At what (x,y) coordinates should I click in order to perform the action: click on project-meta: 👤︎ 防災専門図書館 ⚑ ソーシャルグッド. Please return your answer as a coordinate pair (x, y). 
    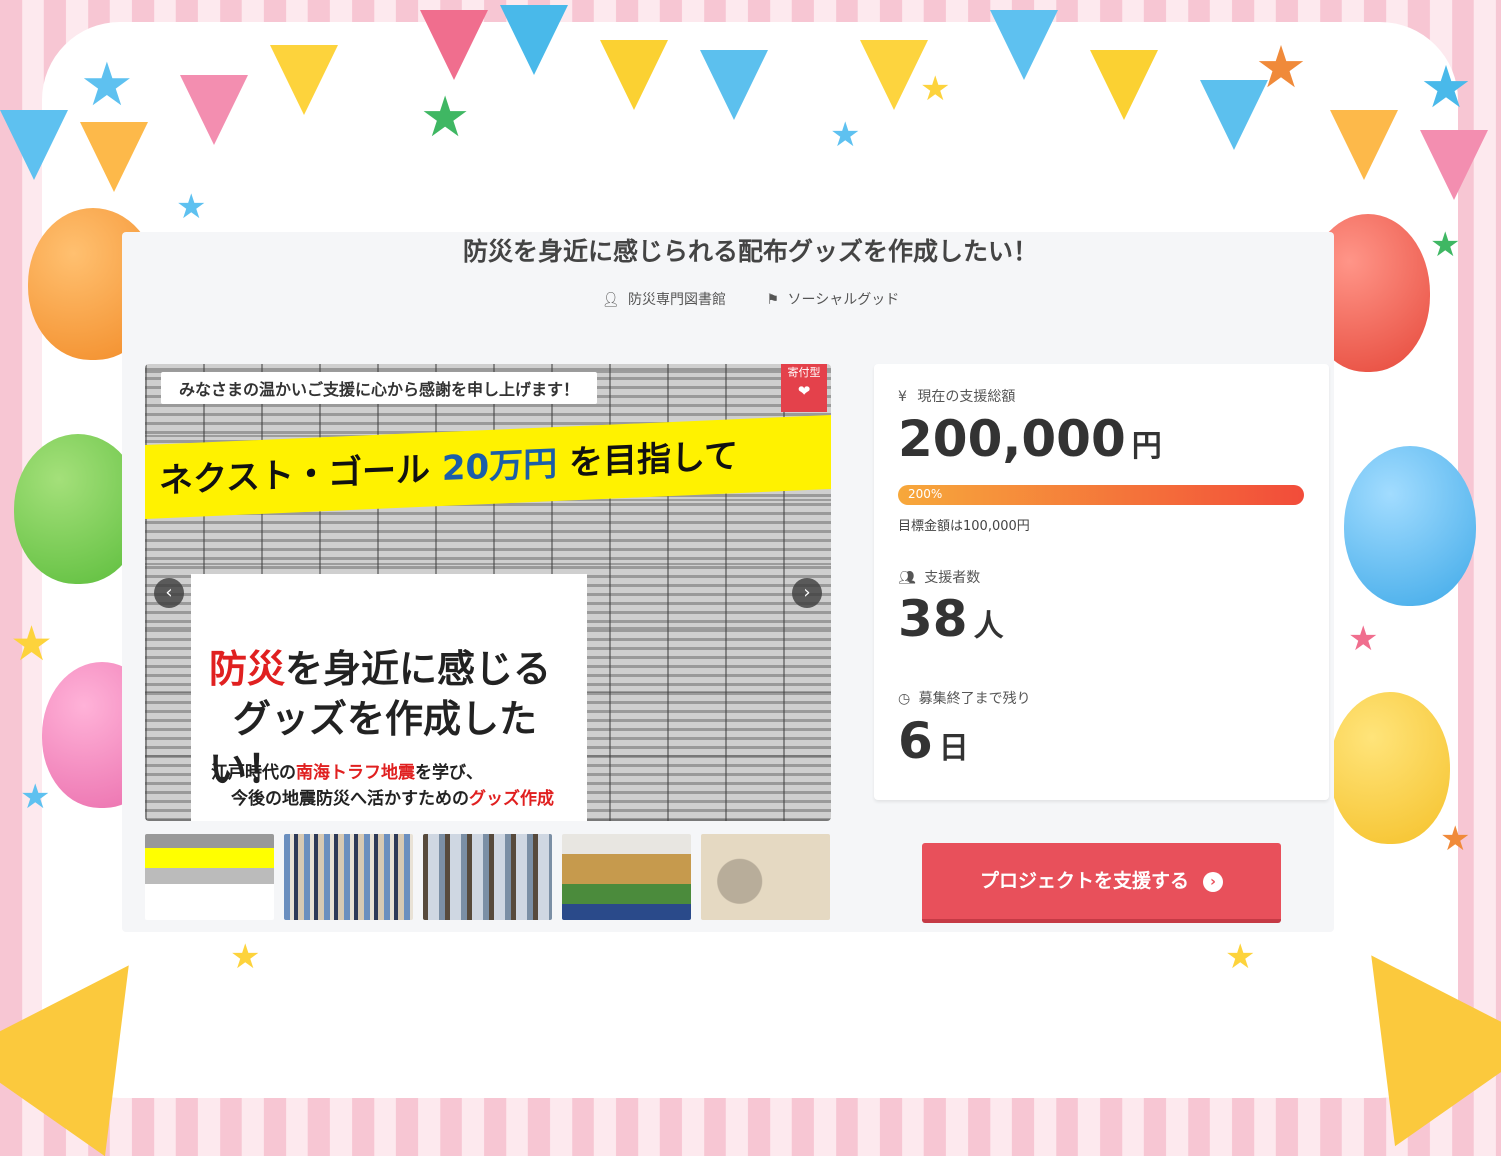
    Looking at the image, I should click on (750, 299).